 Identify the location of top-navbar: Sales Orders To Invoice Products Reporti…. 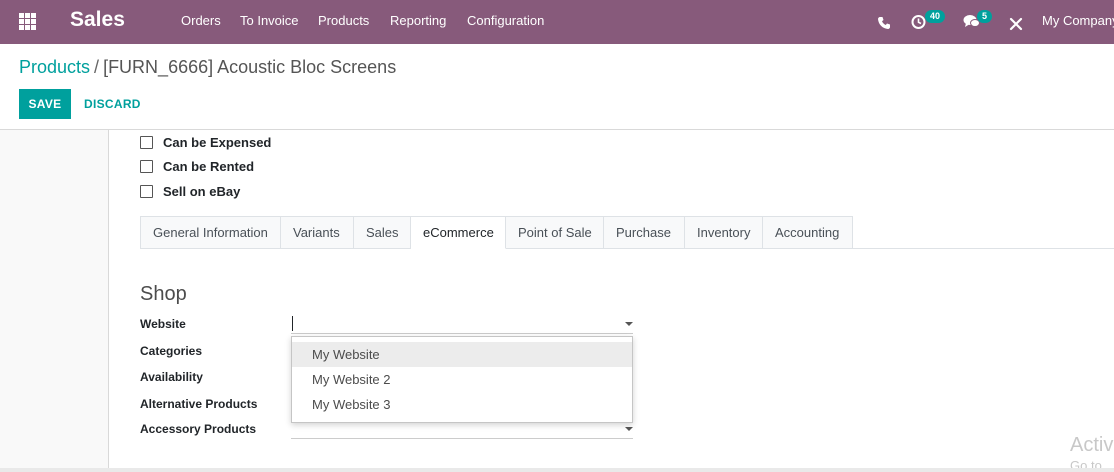
(557, 22).